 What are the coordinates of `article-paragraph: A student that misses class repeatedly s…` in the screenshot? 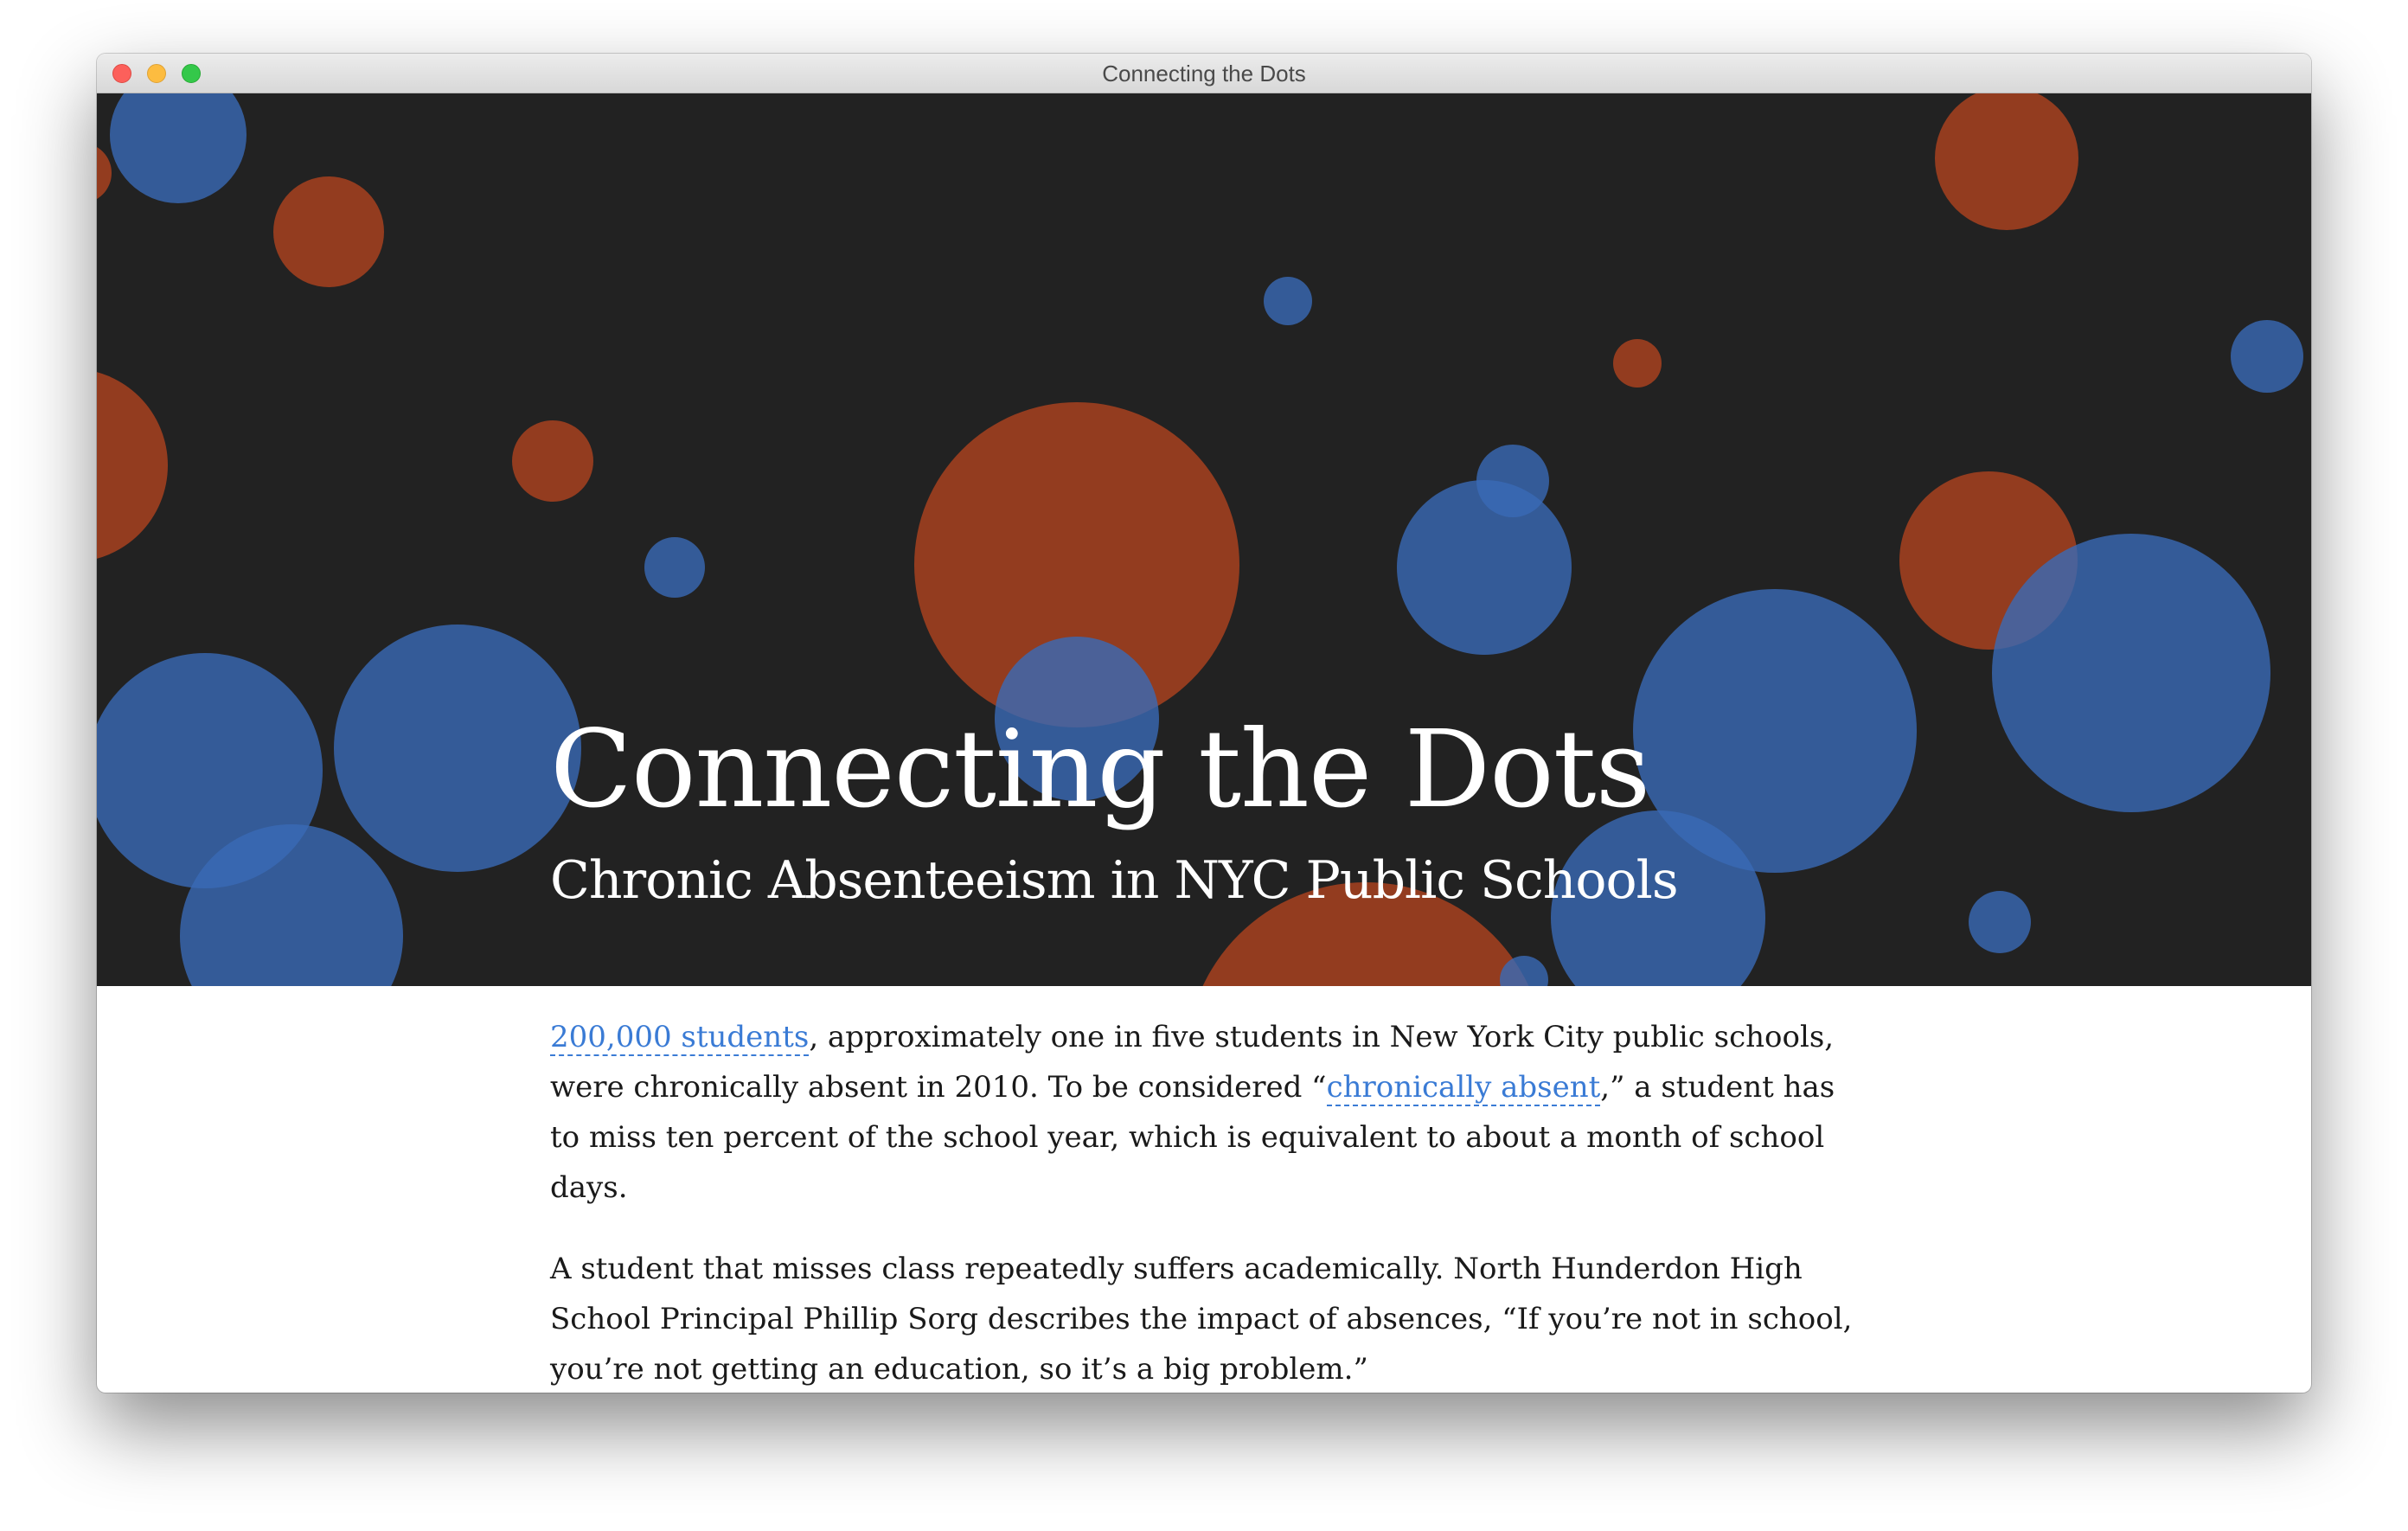 It's located at (1201, 1319).